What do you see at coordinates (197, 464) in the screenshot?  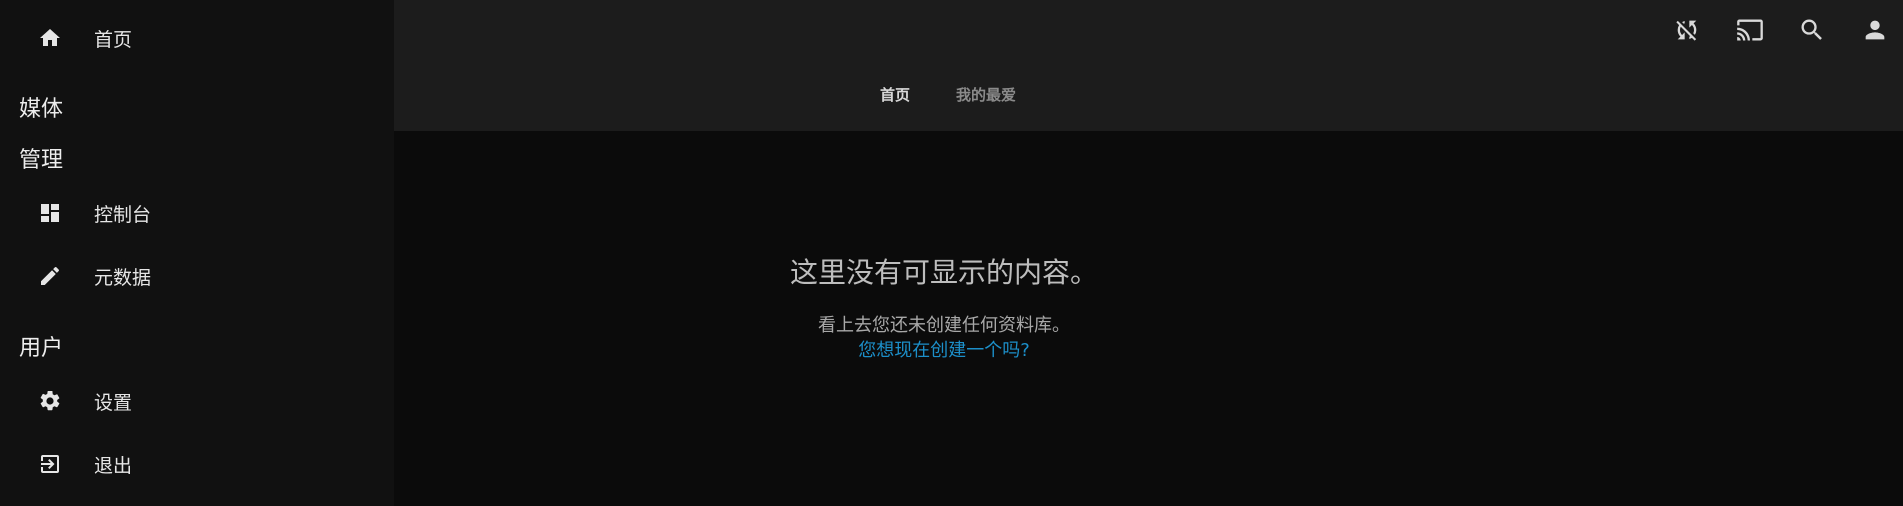 I see `sidebar-item-logout: 退出` at bounding box center [197, 464].